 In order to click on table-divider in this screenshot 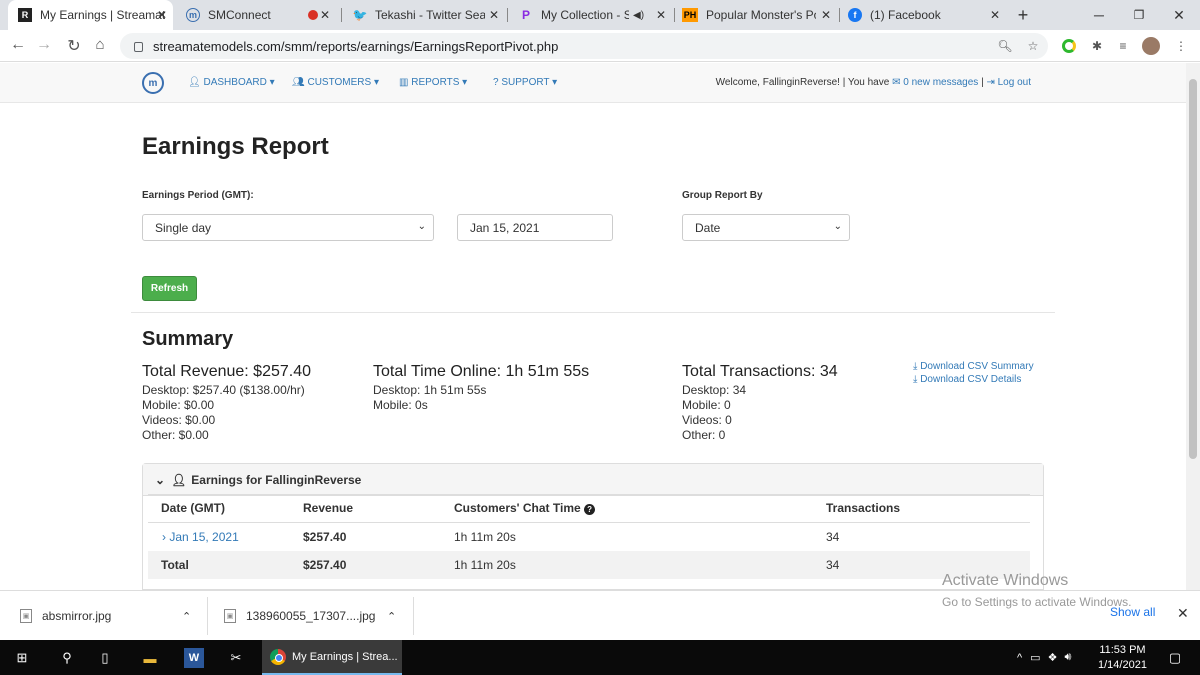, I will do `click(589, 494)`.